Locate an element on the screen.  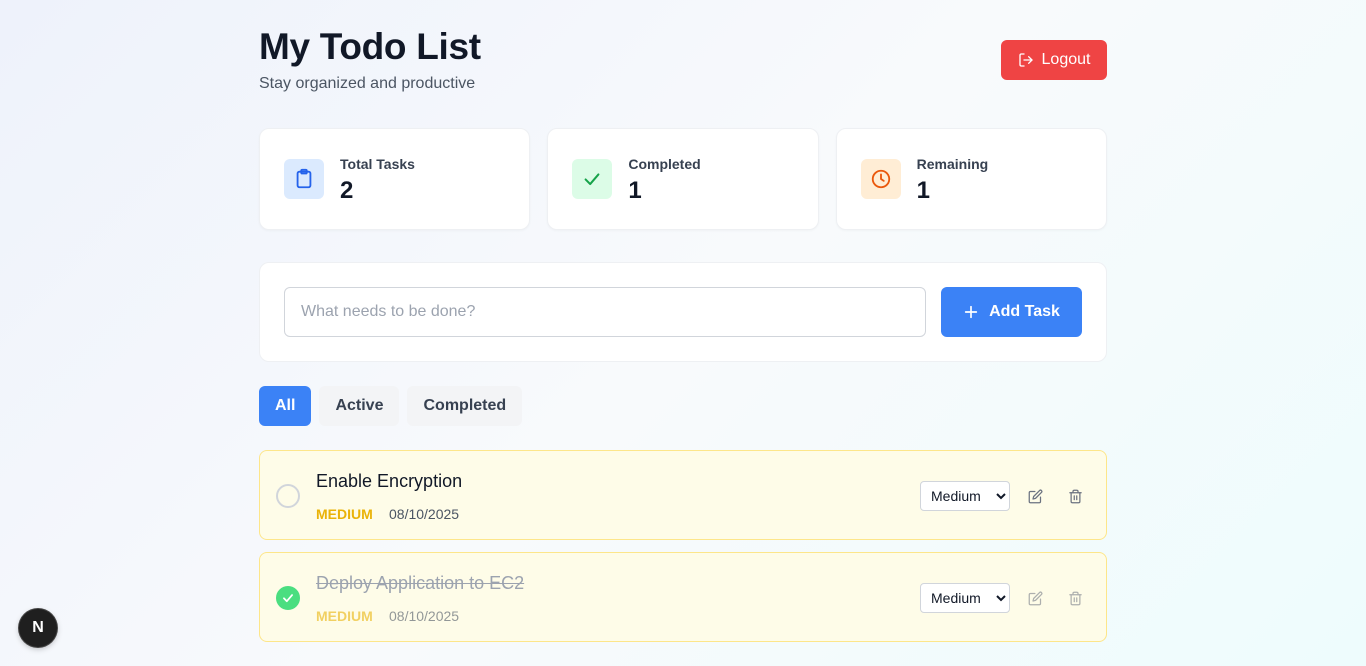
stat-card-completed: Completed 1 is located at coordinates (683, 179).